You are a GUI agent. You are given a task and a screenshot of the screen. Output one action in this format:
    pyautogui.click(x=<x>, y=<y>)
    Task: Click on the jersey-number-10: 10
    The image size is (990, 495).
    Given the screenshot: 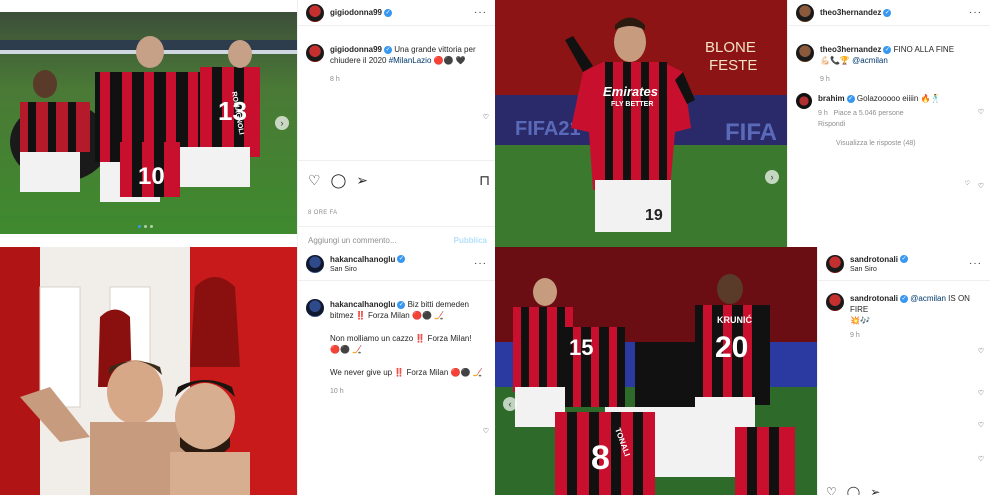 What is the action you would take?
    pyautogui.click(x=151, y=176)
    